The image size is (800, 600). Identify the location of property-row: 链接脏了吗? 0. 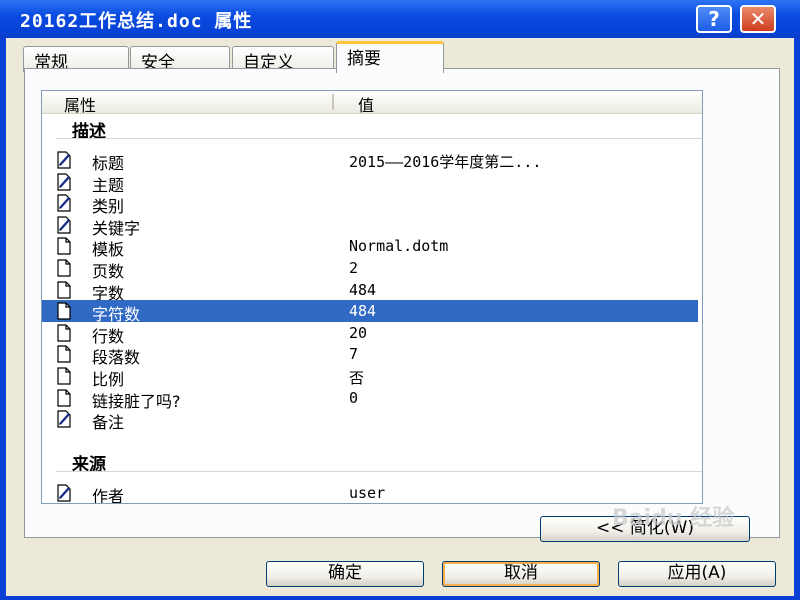
(370, 399).